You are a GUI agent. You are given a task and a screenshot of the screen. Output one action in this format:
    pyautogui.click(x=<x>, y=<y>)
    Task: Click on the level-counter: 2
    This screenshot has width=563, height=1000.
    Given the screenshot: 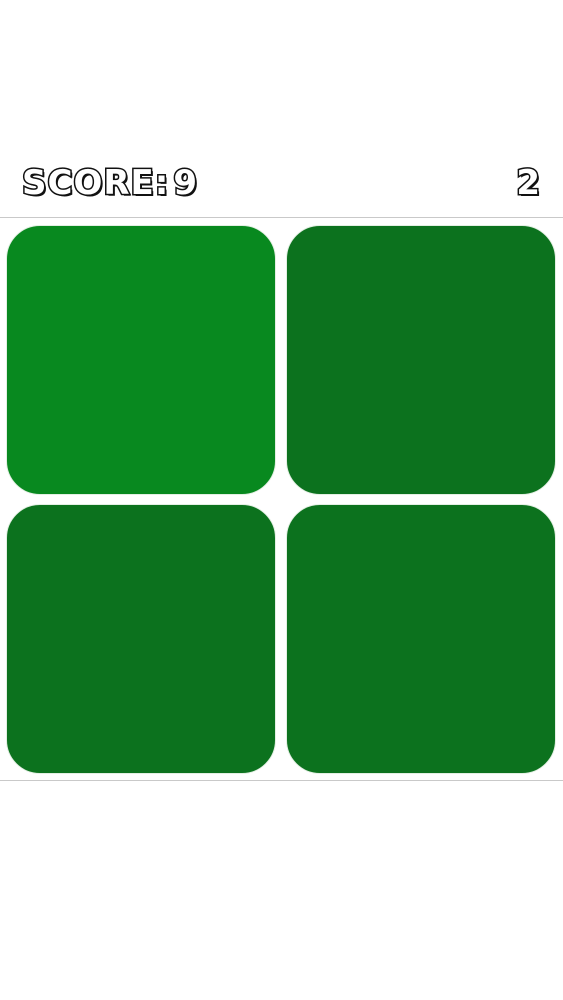 What is the action you would take?
    pyautogui.click(x=528, y=183)
    